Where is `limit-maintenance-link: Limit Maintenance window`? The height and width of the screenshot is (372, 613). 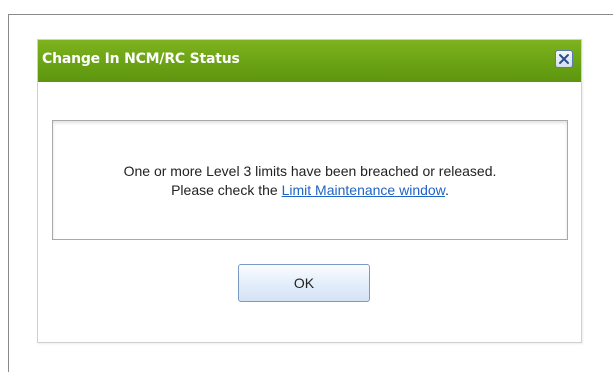
limit-maintenance-link: Limit Maintenance window is located at coordinates (363, 190).